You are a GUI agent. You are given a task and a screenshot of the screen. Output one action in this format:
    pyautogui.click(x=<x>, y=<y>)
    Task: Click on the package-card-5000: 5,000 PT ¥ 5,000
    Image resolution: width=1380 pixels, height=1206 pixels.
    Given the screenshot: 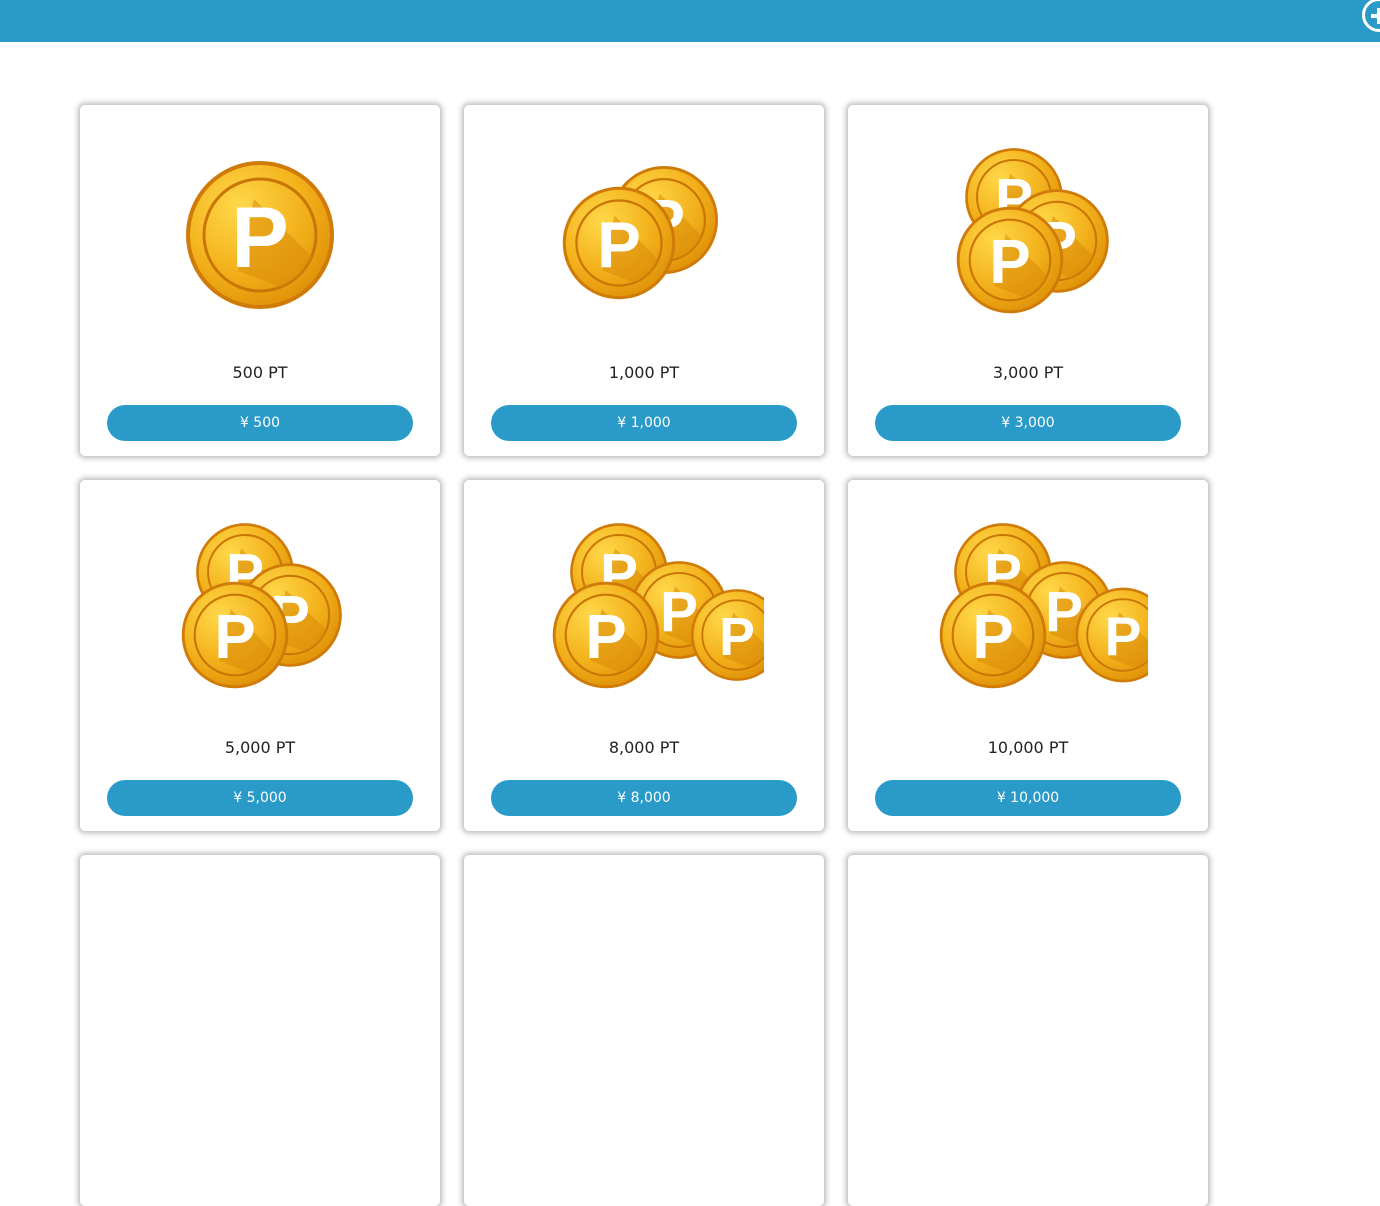 What is the action you would take?
    pyautogui.click(x=260, y=655)
    